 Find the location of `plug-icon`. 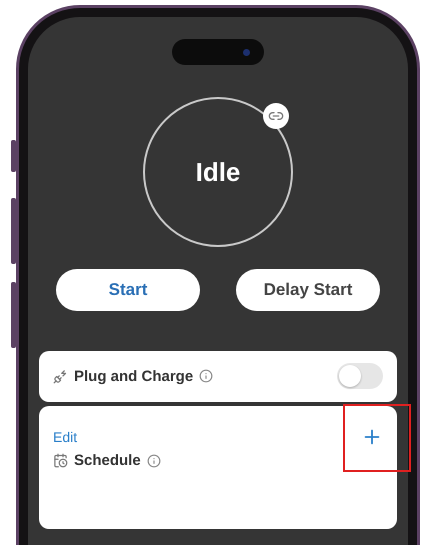

plug-icon is located at coordinates (60, 376).